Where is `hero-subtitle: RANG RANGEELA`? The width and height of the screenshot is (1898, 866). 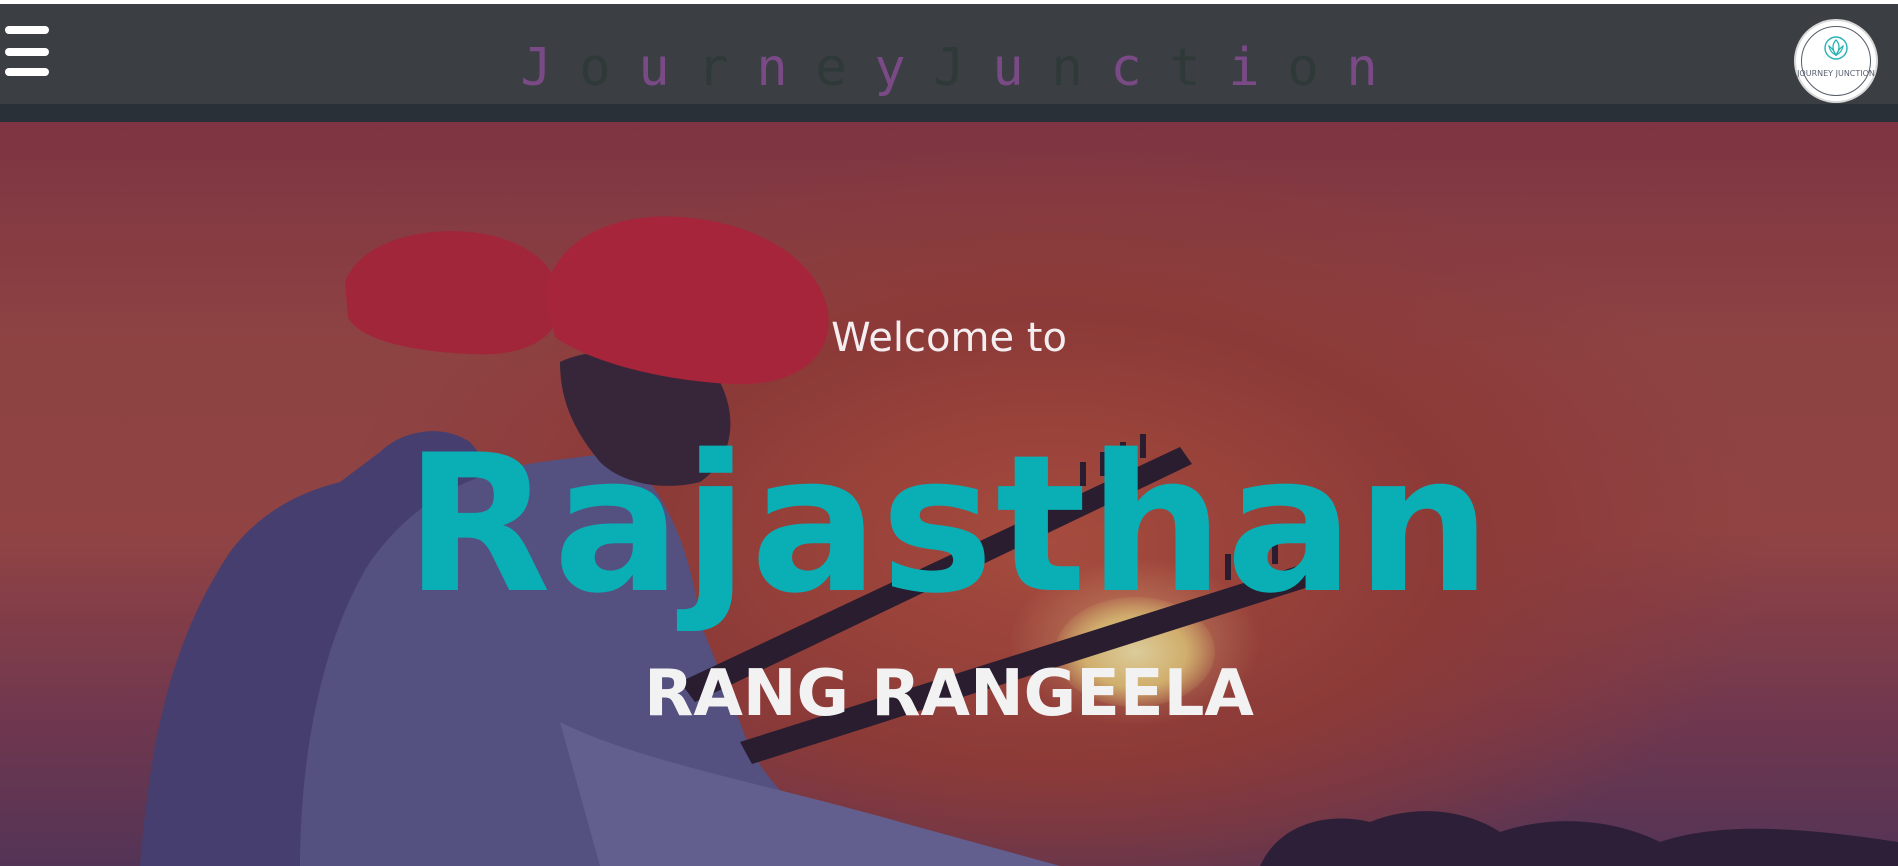 hero-subtitle: RANG RANGEELA is located at coordinates (949, 694).